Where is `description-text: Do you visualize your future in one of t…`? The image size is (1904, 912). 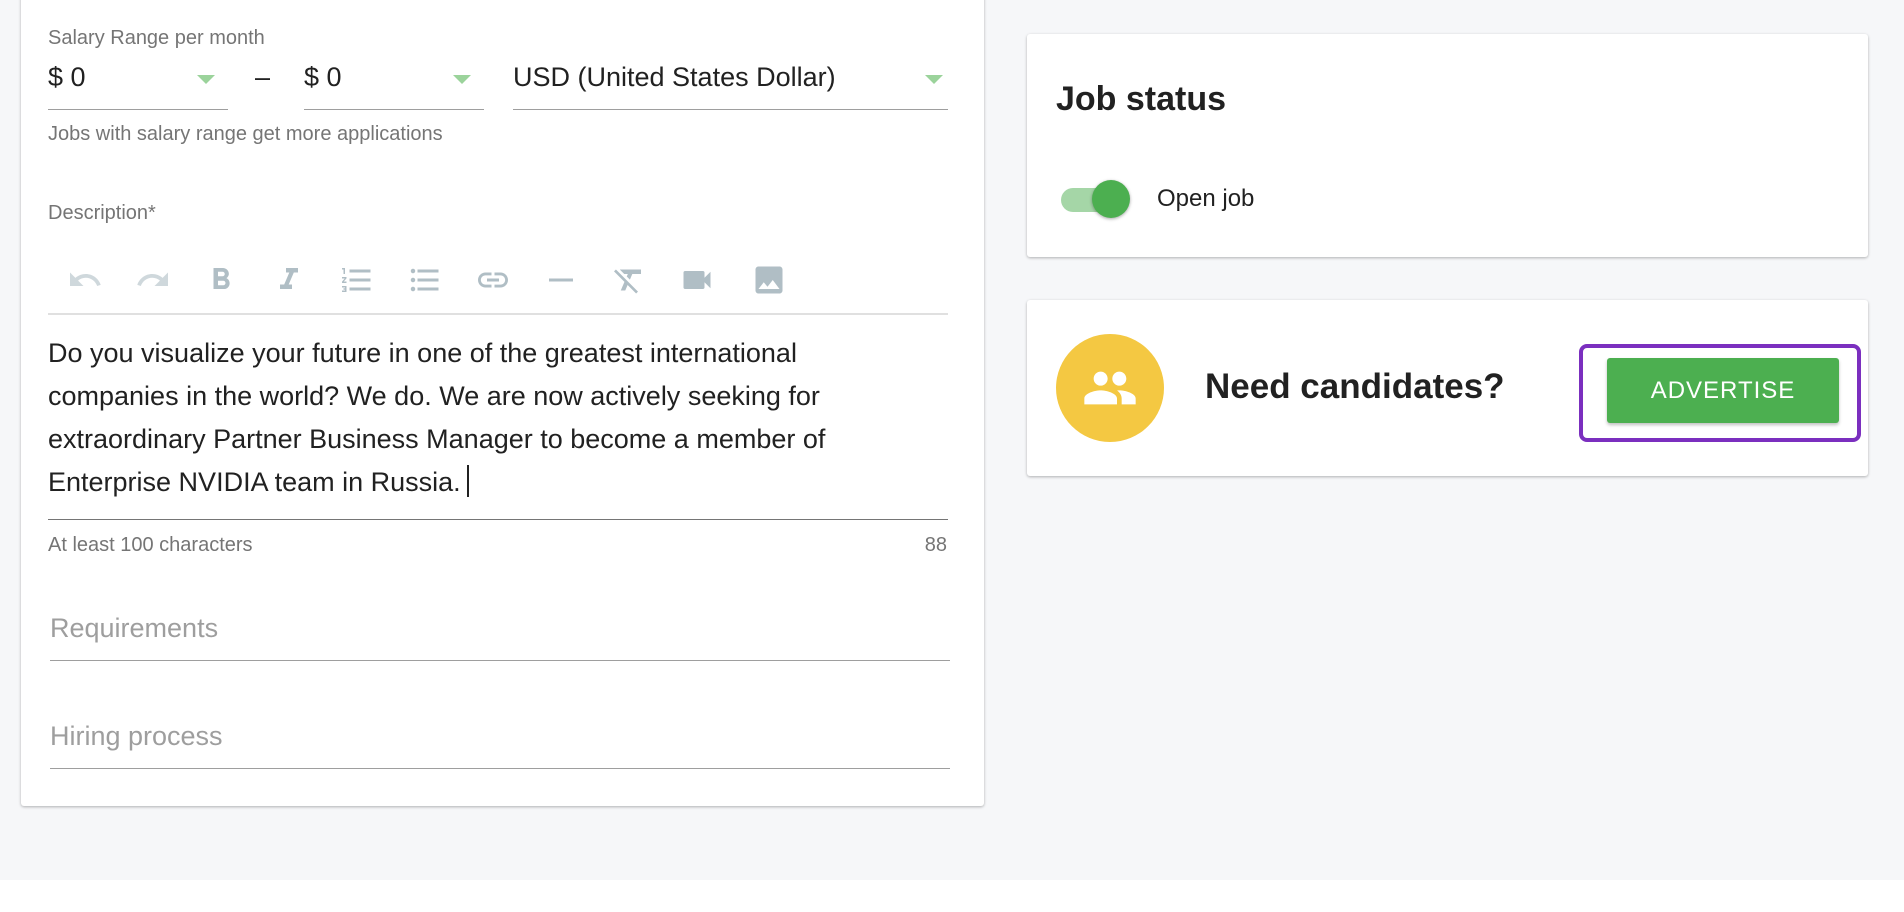
description-text: Do you visualize your future in one of t… is located at coordinates (488, 418).